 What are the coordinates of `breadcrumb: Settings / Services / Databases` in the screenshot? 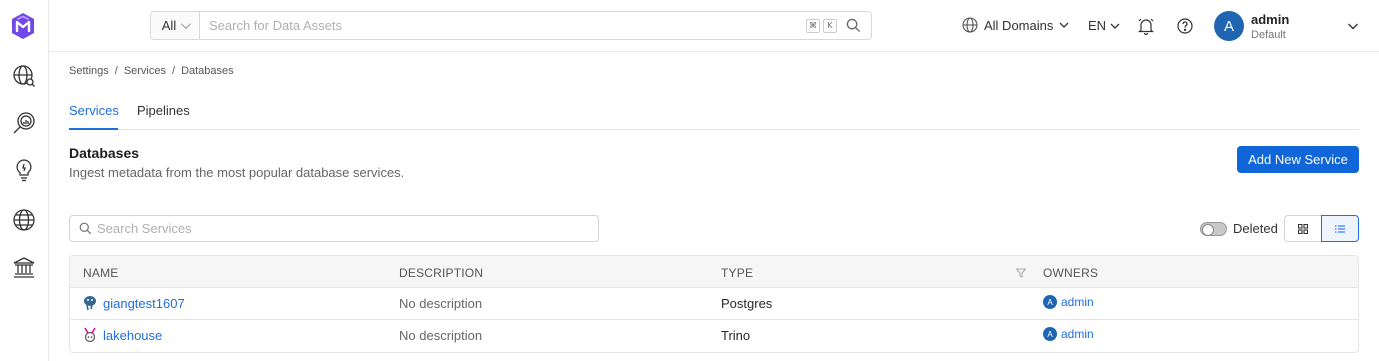 It's located at (151, 71).